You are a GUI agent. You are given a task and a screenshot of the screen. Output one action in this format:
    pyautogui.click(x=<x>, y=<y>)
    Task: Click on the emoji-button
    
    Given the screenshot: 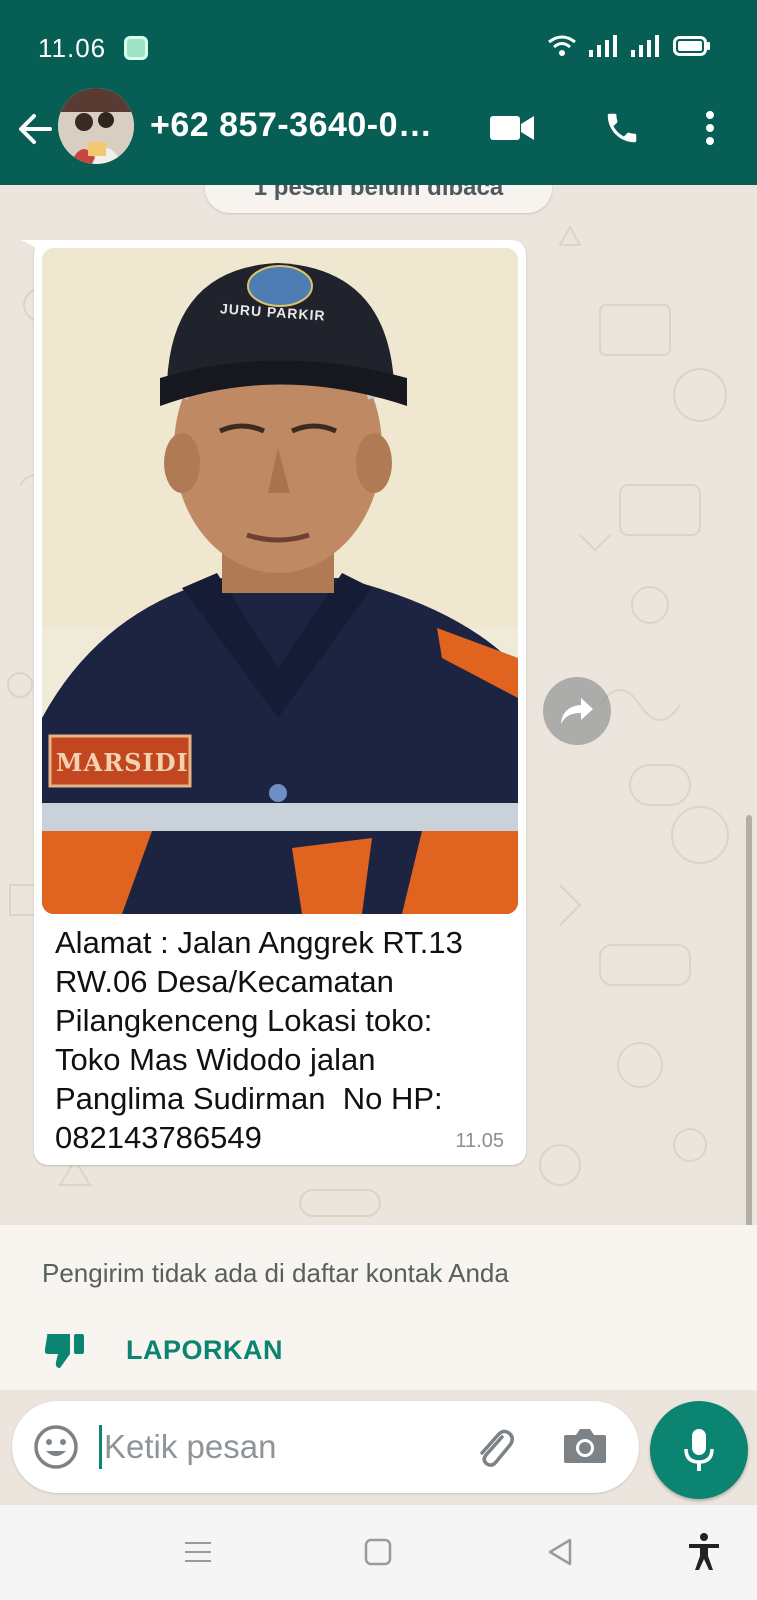 What is the action you would take?
    pyautogui.click(x=56, y=1447)
    